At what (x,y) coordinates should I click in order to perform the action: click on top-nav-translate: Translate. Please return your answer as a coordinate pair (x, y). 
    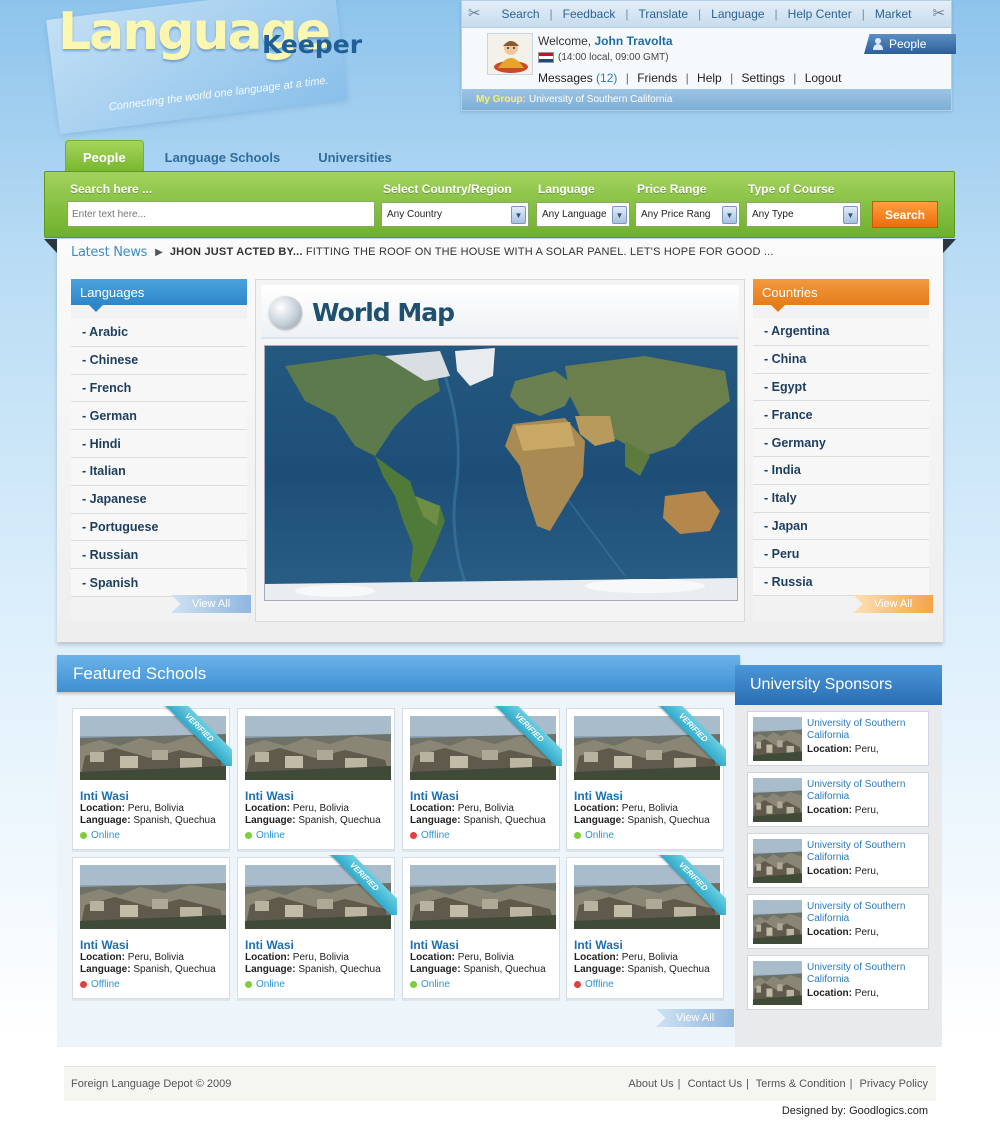
    Looking at the image, I should click on (663, 14).